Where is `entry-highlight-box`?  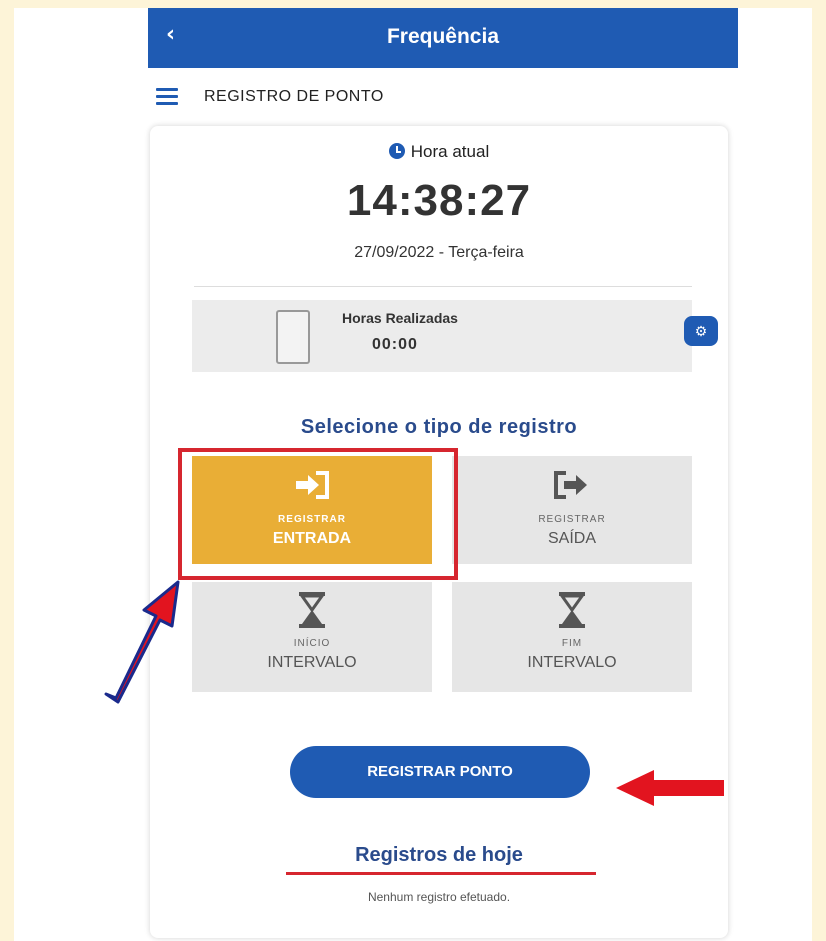
entry-highlight-box is located at coordinates (318, 514).